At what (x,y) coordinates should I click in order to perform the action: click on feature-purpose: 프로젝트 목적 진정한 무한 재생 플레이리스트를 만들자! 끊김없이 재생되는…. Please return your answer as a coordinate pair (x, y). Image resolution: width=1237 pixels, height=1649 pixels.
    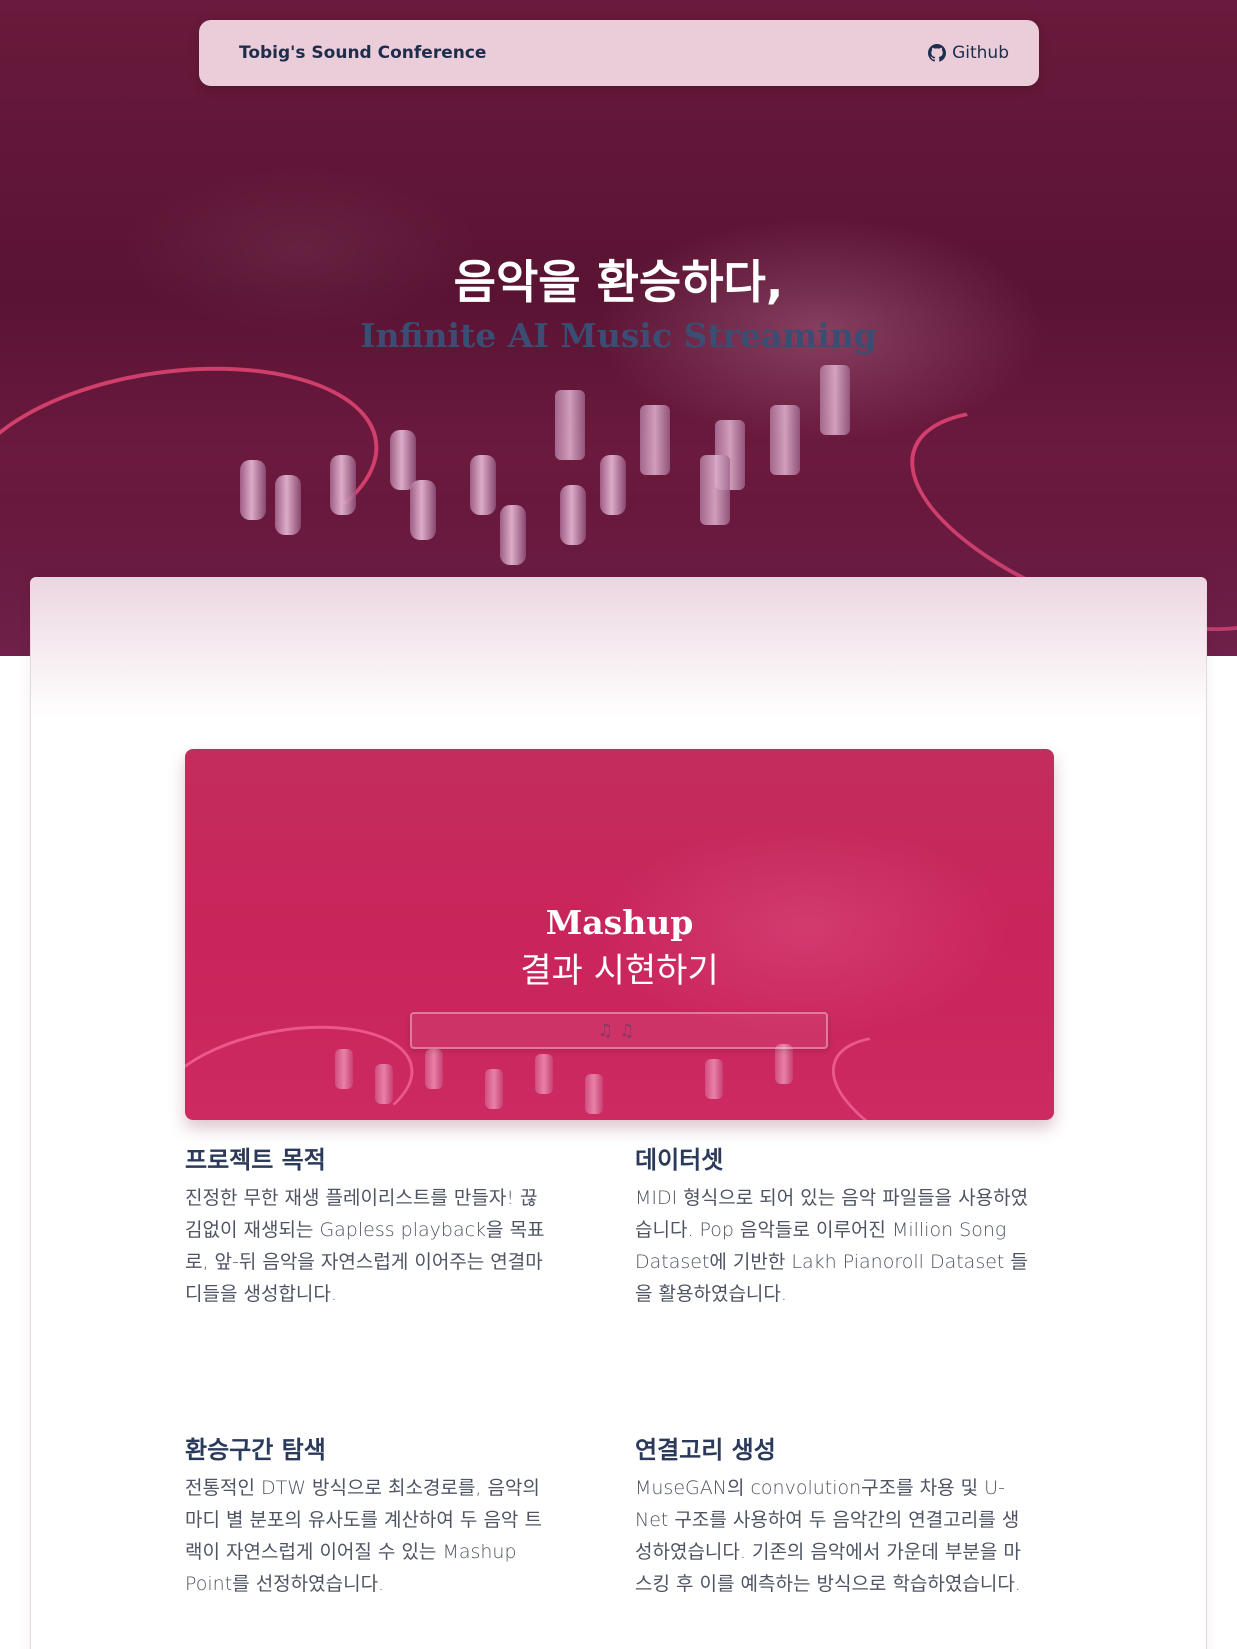
    Looking at the image, I should click on (365, 1225).